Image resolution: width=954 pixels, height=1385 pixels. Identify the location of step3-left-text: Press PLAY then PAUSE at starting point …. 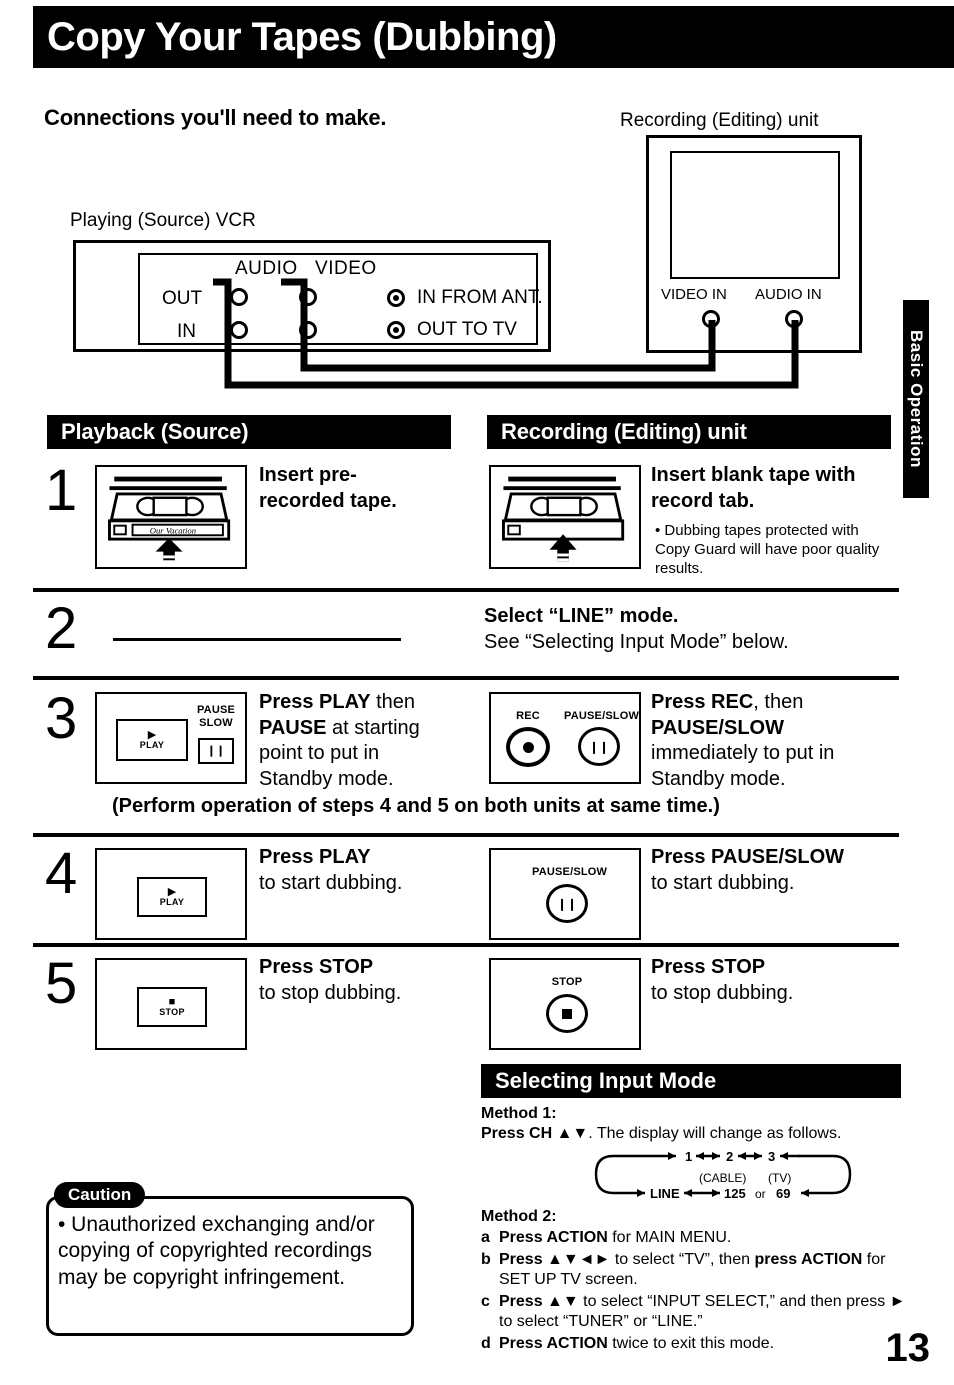
(359, 741).